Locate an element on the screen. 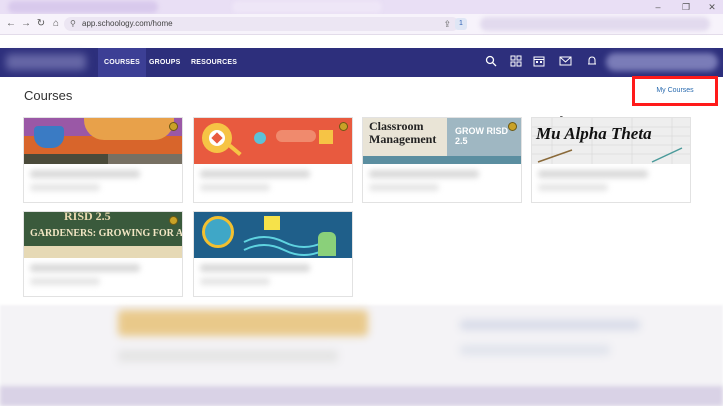 The height and width of the screenshot is (406, 723). lock-icon: ⚲ is located at coordinates (73, 23).